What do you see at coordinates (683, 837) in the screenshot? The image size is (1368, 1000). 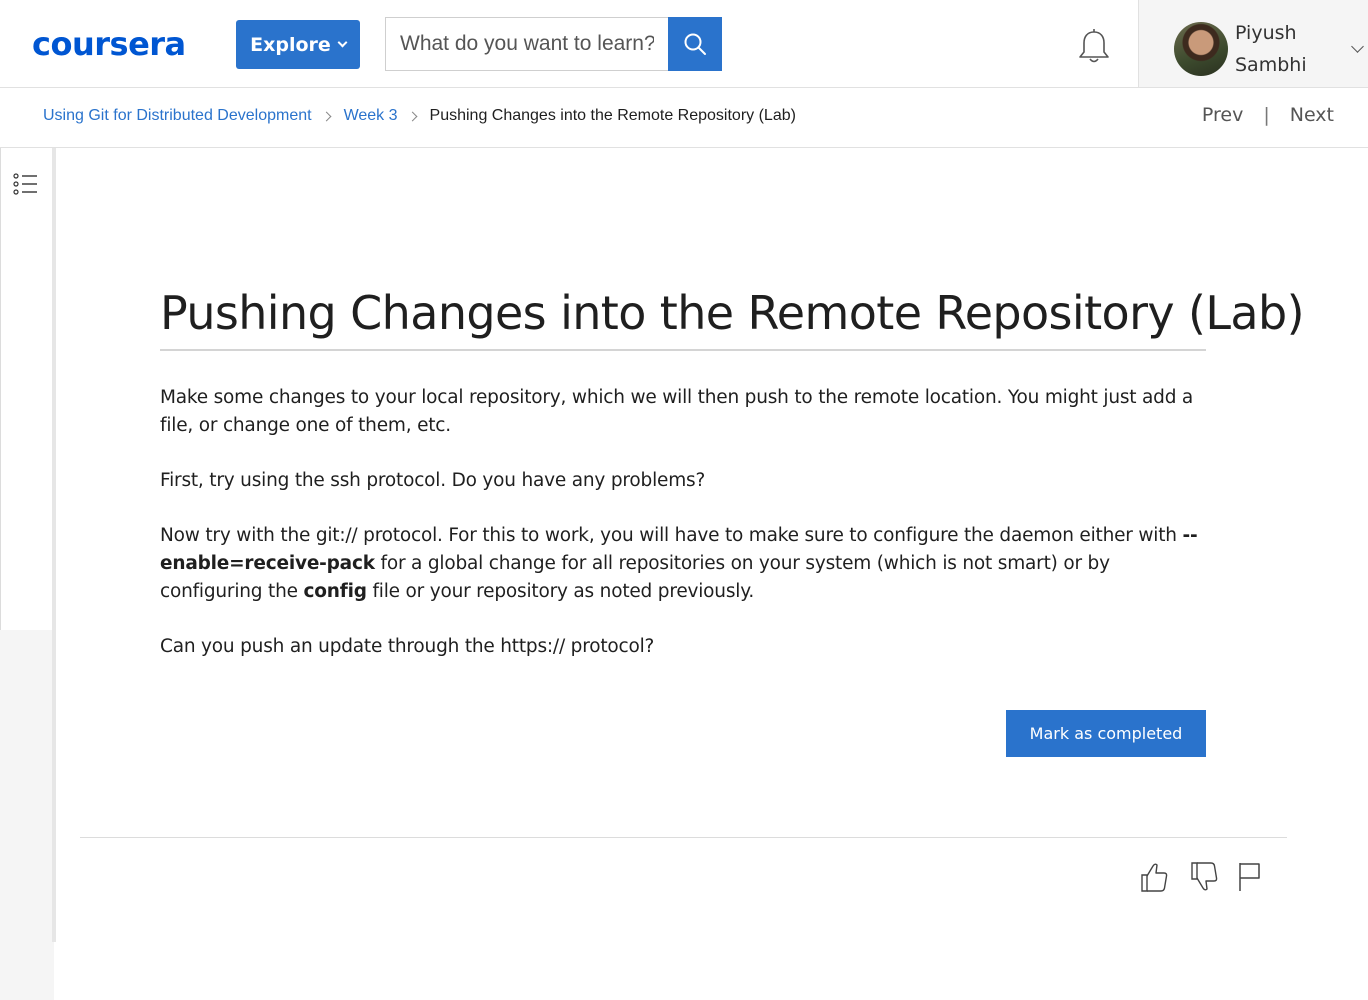 I see `footer-divider` at bounding box center [683, 837].